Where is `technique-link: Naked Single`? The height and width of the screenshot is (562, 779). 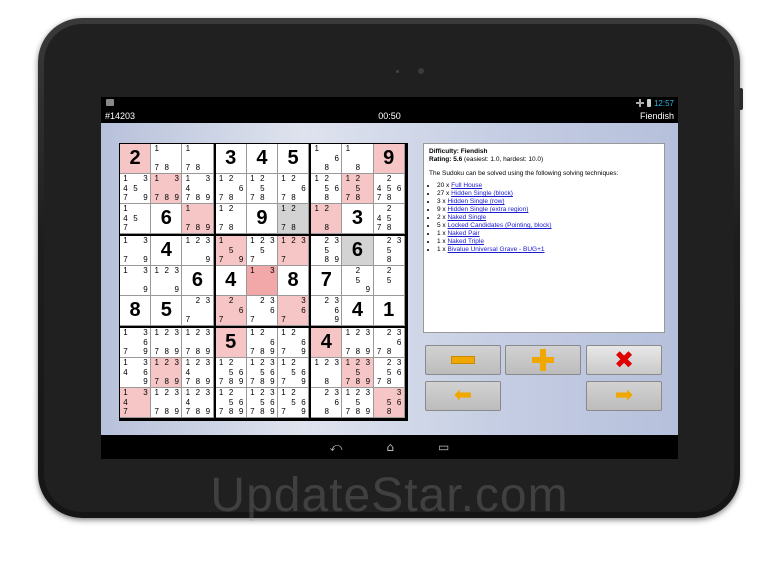
technique-link: Naked Single is located at coordinates (466, 217).